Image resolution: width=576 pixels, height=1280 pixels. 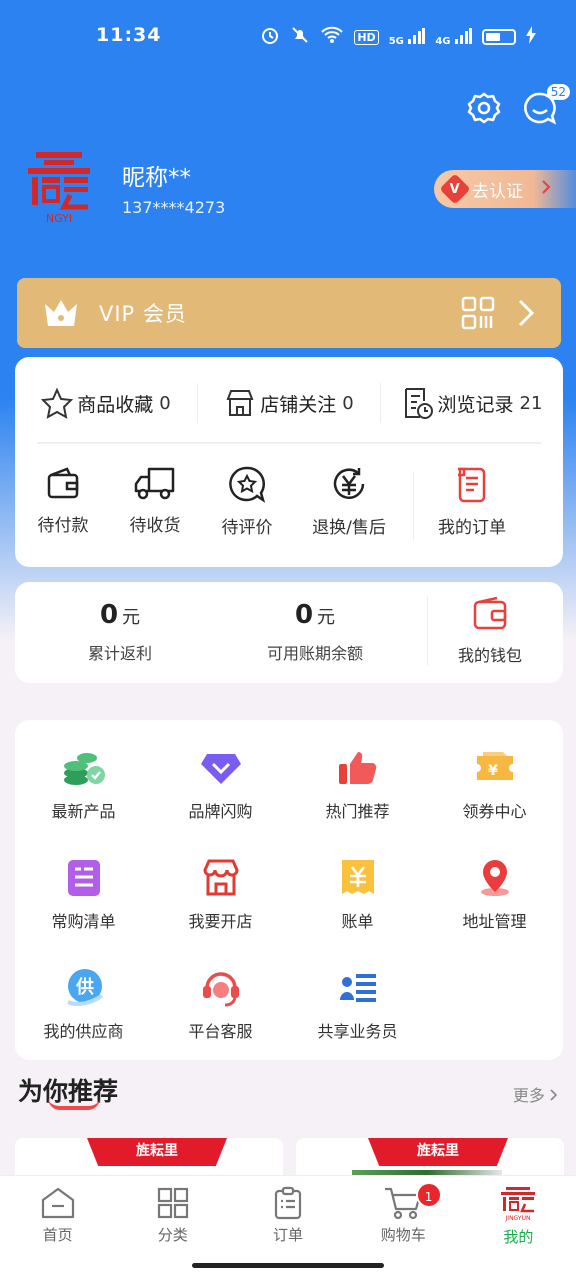 What do you see at coordinates (357, 768) in the screenshot?
I see `thumbs-up-icon` at bounding box center [357, 768].